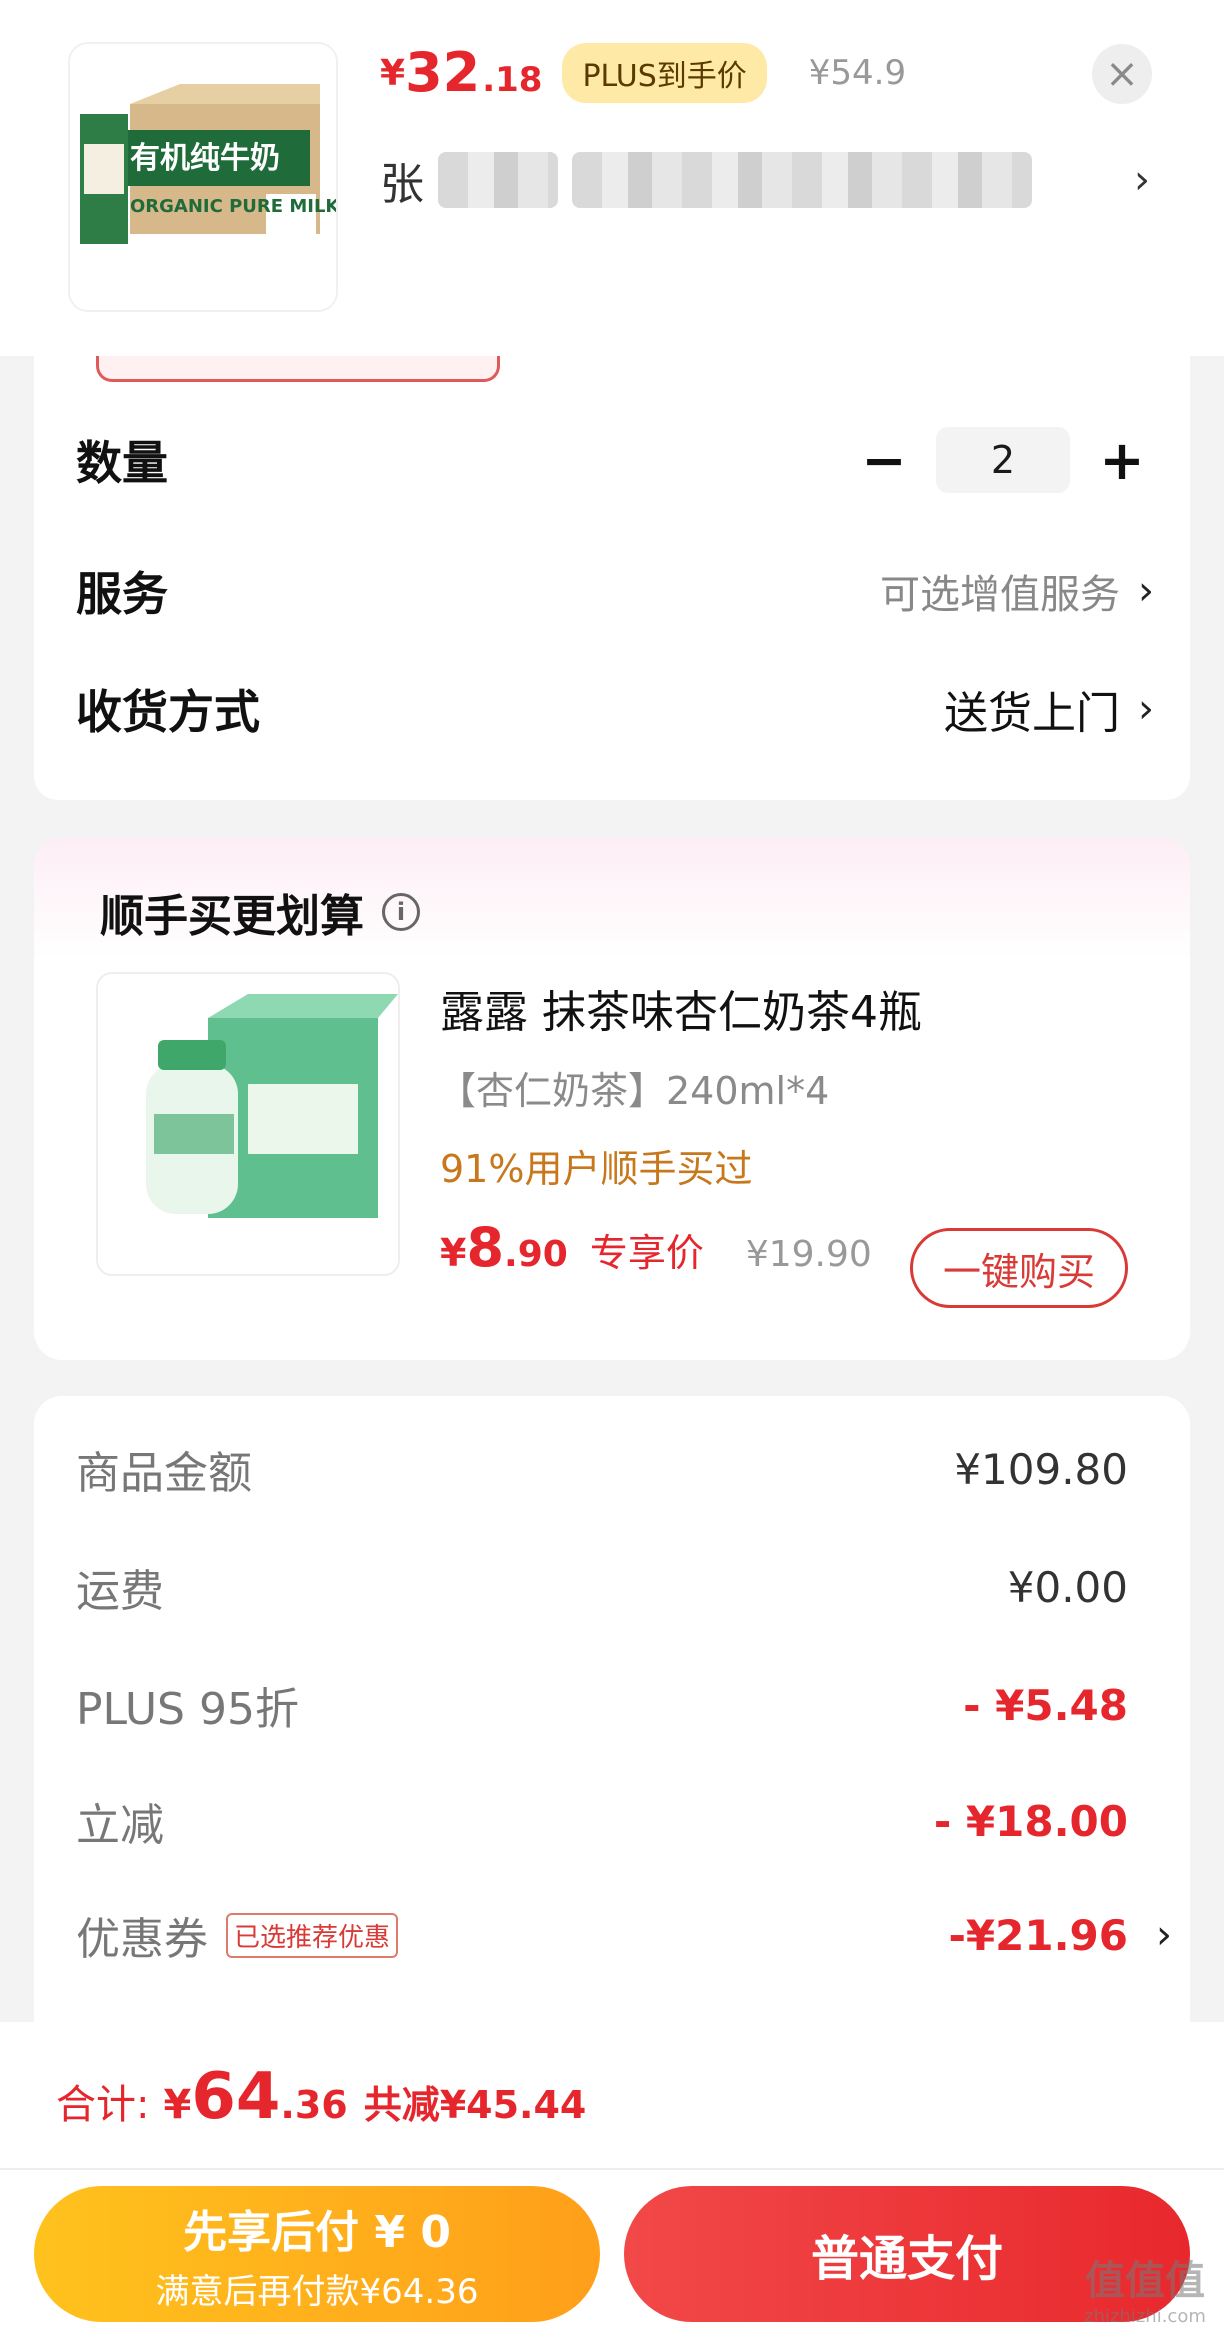  I want to click on pay-later-button: 先享后付 ¥ 0 满意后再付款¥64.36, so click(317, 2254).